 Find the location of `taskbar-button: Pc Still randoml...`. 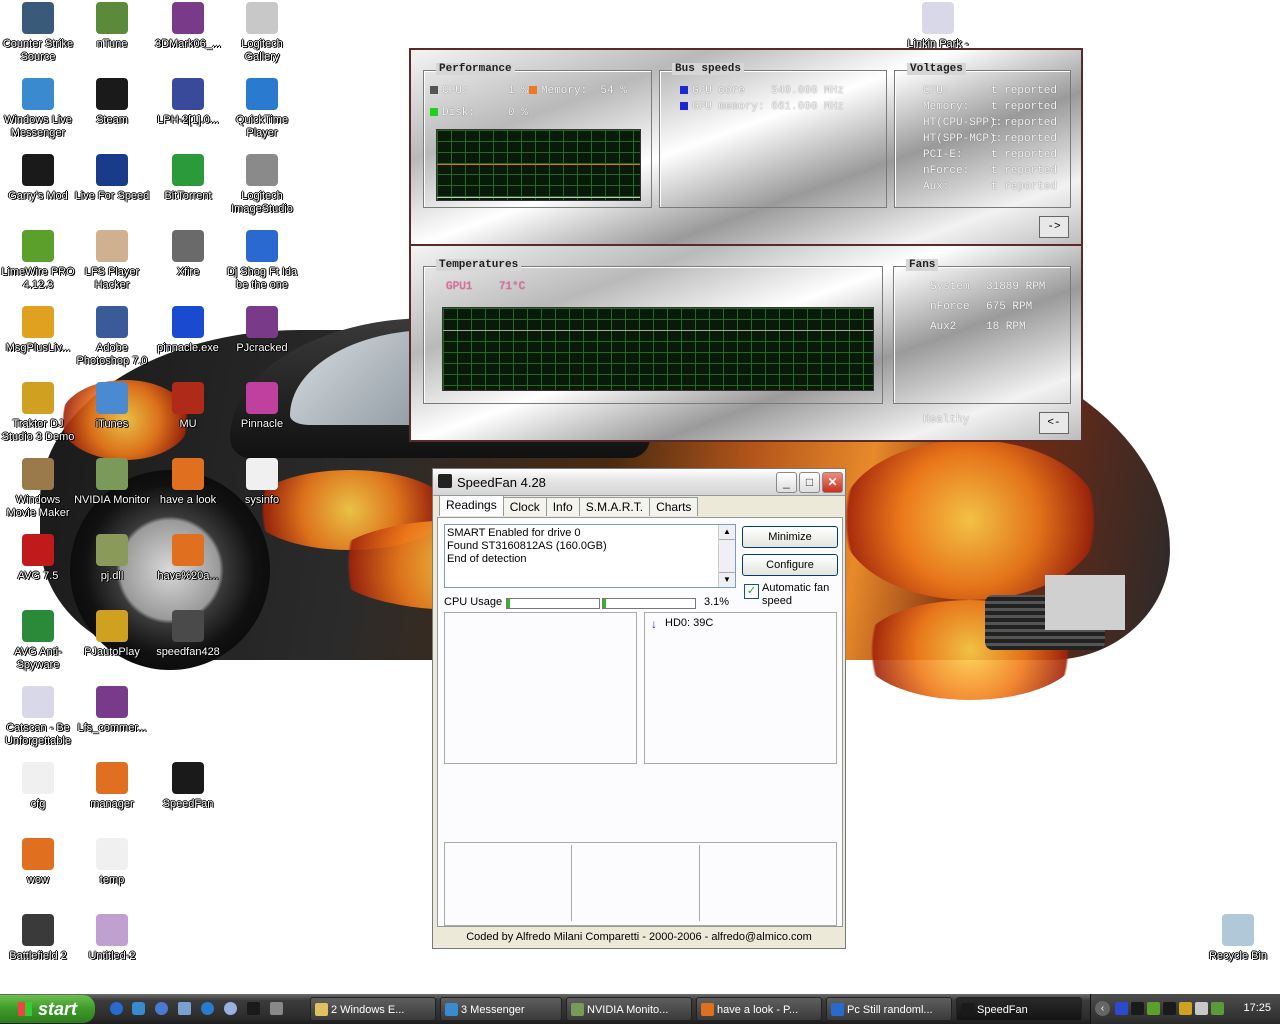

taskbar-button: Pc Still randoml... is located at coordinates (889, 1009).